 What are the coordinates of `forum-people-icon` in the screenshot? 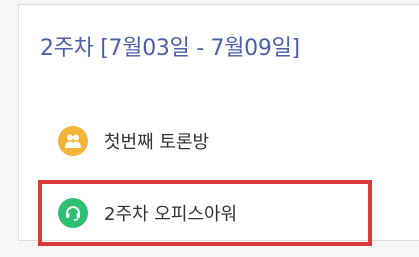 It's located at (73, 141).